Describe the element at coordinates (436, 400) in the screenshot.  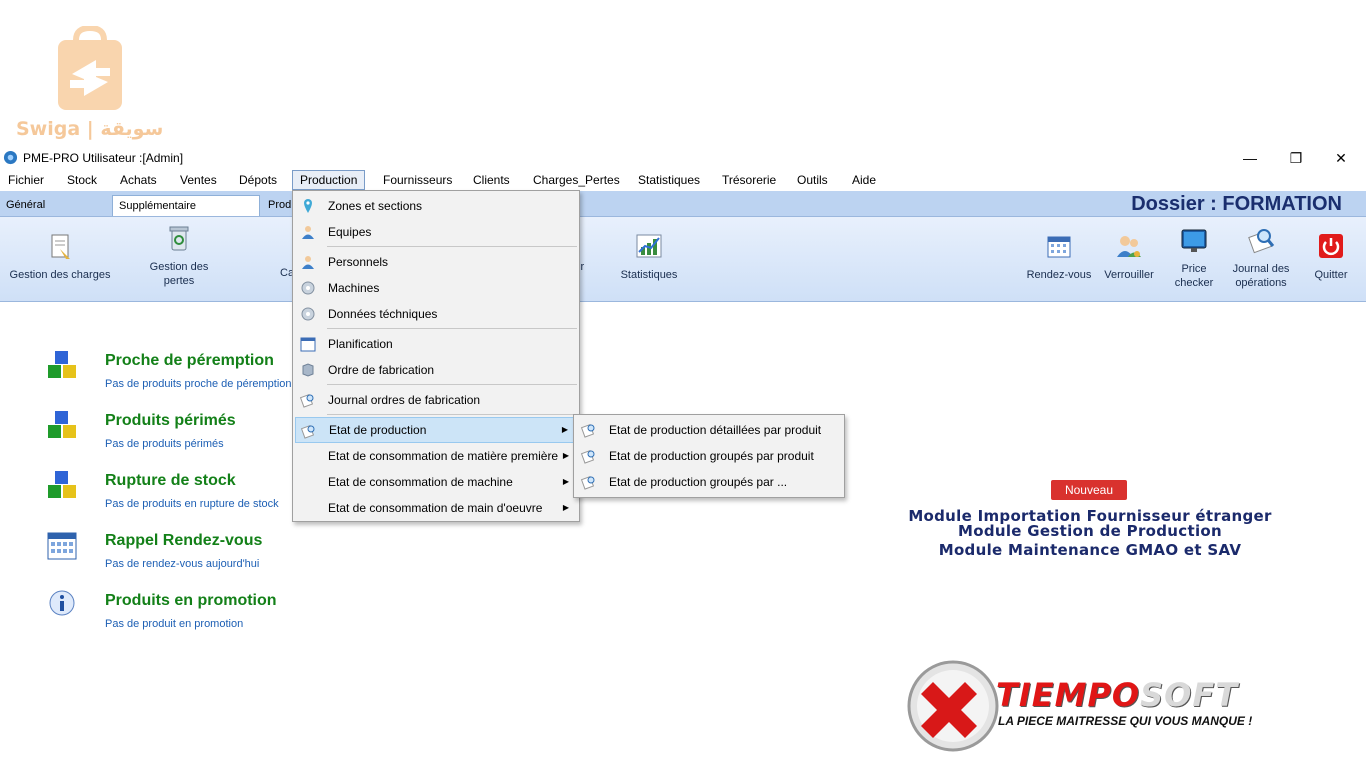
I see `menuitem-journal-ordres: Journal ordres de fabrication` at that location.